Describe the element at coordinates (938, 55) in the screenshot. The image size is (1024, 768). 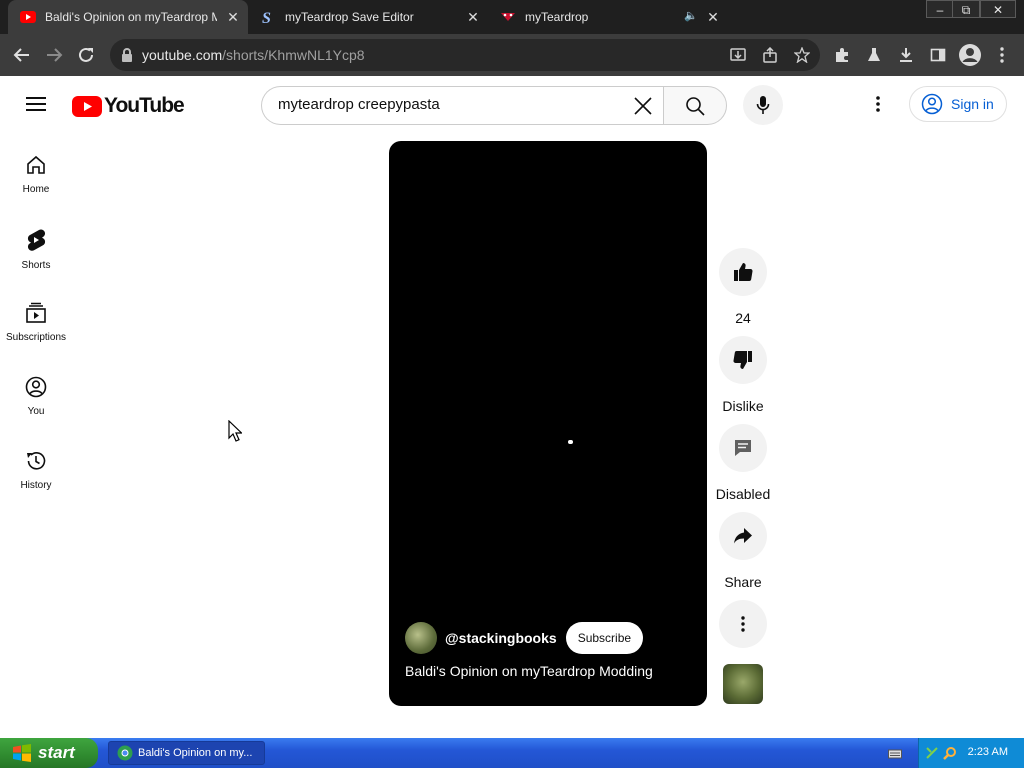
I see `side-panel-icon` at that location.